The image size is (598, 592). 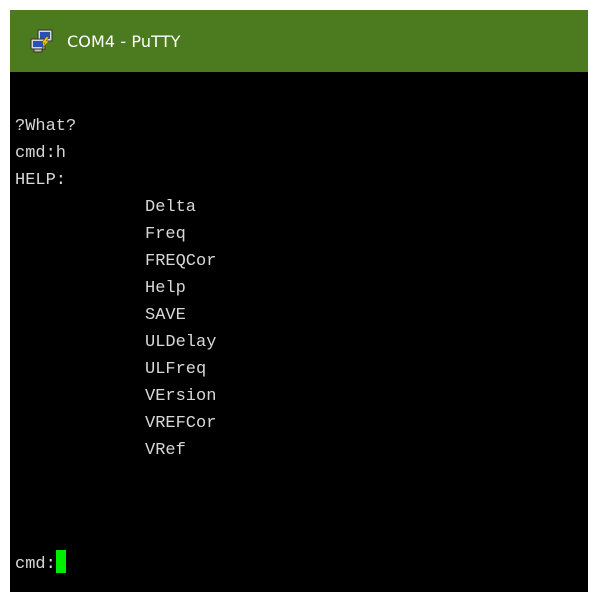 What do you see at coordinates (181, 261) in the screenshot?
I see `help-command: FREQCor` at bounding box center [181, 261].